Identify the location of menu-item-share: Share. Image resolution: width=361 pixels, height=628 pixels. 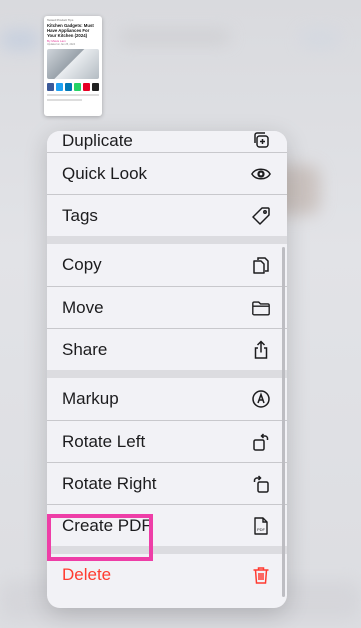
(167, 349).